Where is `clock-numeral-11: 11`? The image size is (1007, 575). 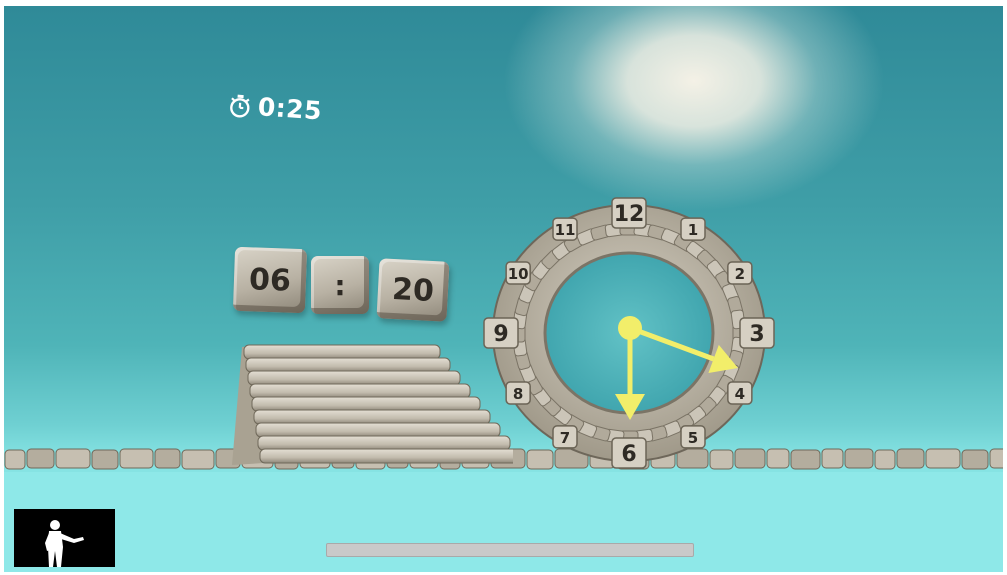
clock-numeral-11: 11 is located at coordinates (565, 230).